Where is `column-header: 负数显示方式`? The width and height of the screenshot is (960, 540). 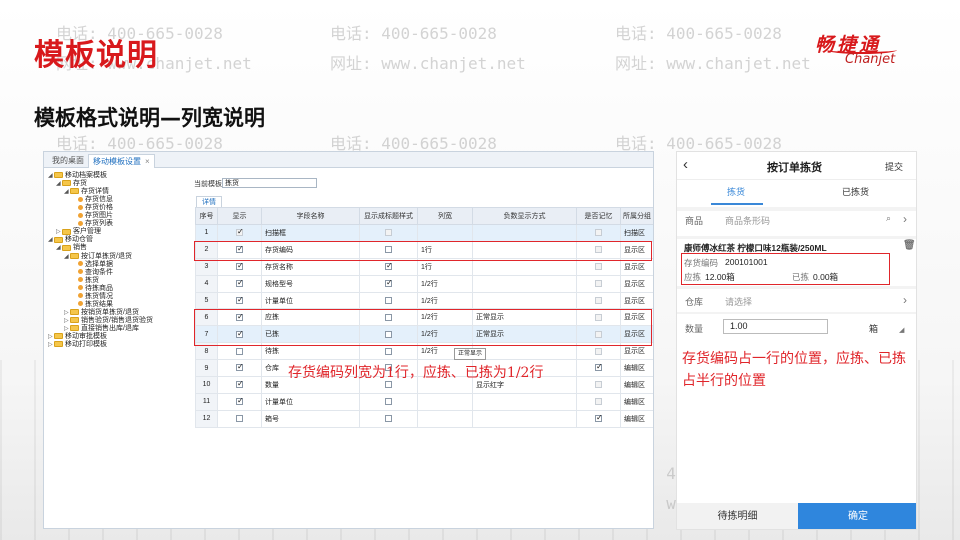
column-header: 负数显示方式 is located at coordinates (524, 216).